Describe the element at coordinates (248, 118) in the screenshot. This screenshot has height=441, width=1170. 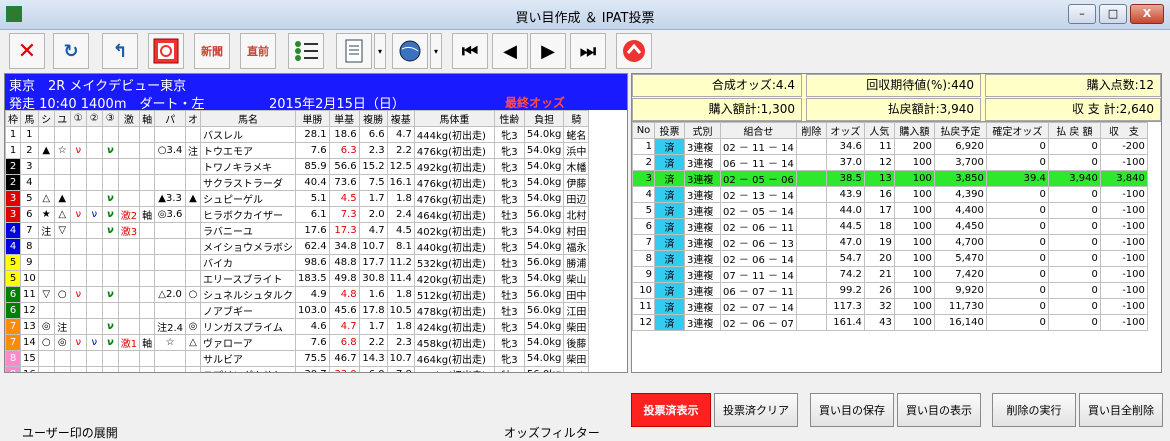
I see `horse-col-header: 馬名` at that location.